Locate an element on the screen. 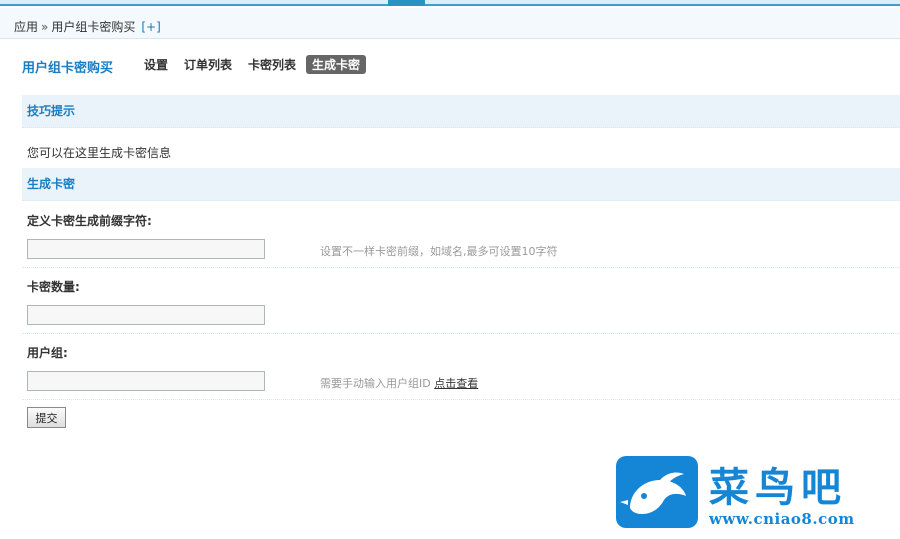 This screenshot has height=539, width=900. quantity-label: 卡密数量: is located at coordinates (53, 287).